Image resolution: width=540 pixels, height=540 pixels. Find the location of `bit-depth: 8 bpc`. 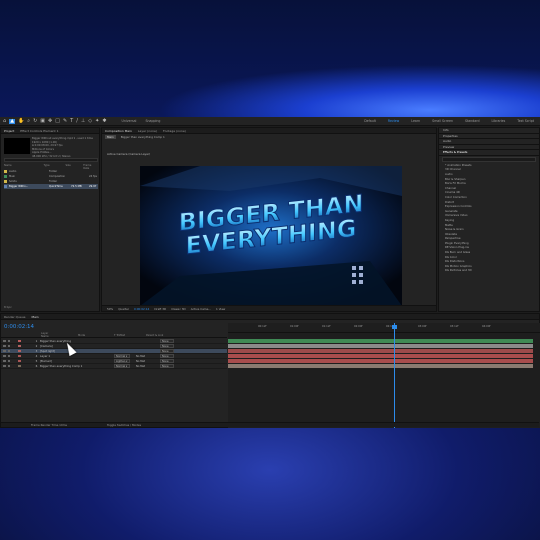

bit-depth: 8 bpc is located at coordinates (8, 307).